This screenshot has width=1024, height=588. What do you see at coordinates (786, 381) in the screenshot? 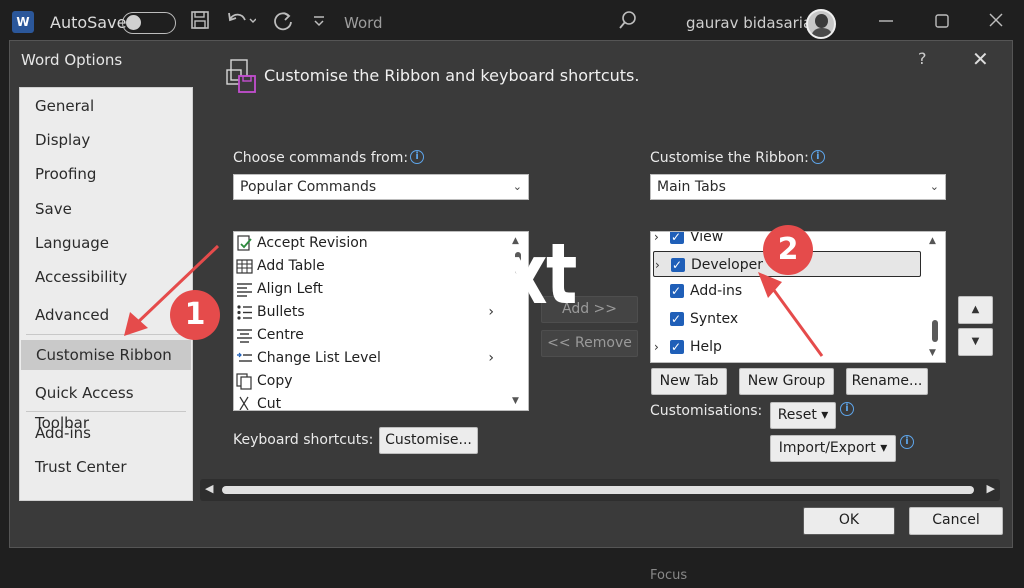
I see `new-group-button: New Group` at bounding box center [786, 381].